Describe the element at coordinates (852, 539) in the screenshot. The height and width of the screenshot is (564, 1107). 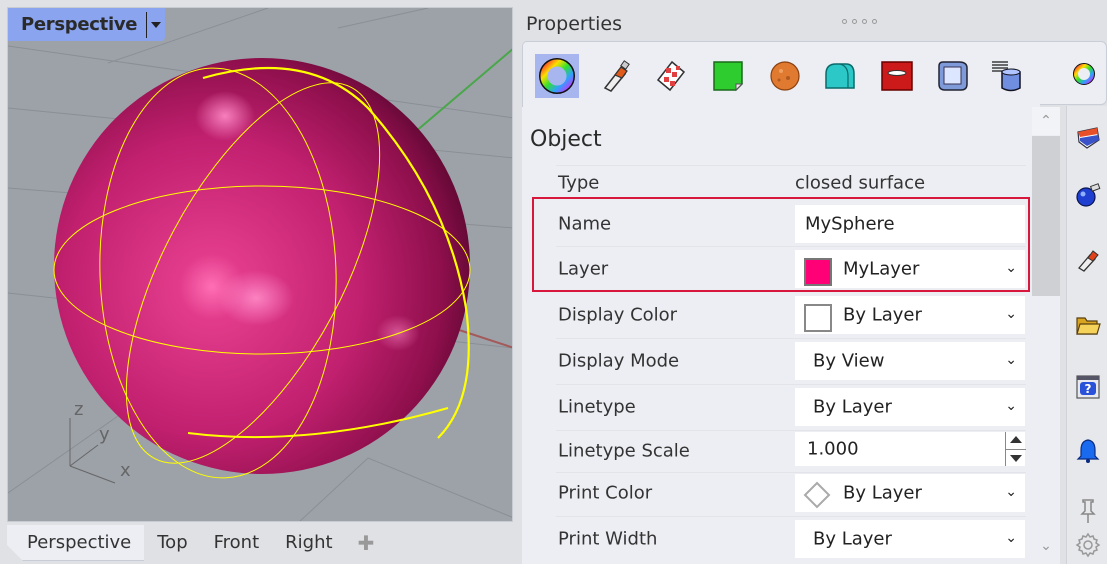
I see `print-width-value: By Layer` at that location.